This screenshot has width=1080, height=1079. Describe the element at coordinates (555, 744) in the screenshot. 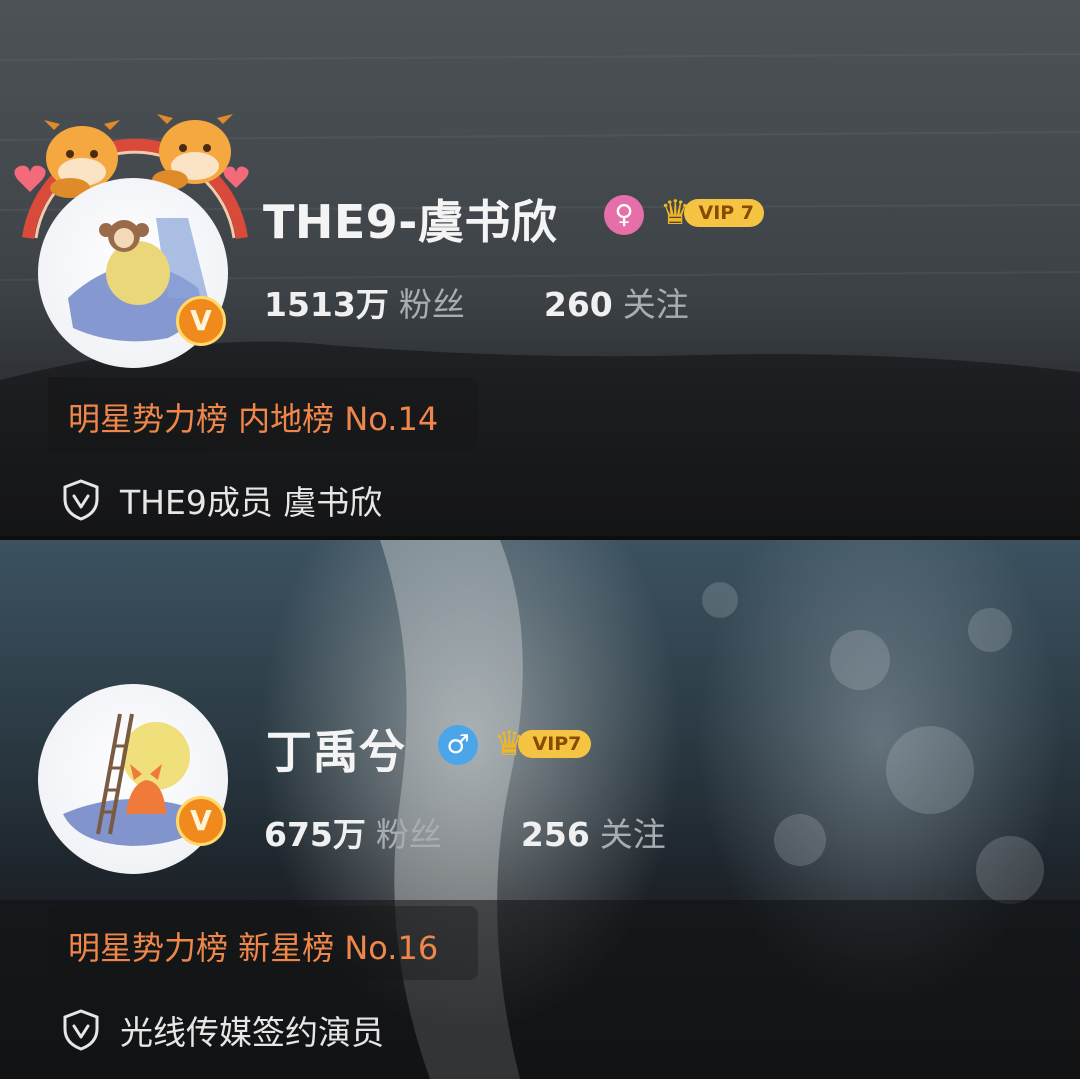

I see `vip-label: VIP7` at that location.